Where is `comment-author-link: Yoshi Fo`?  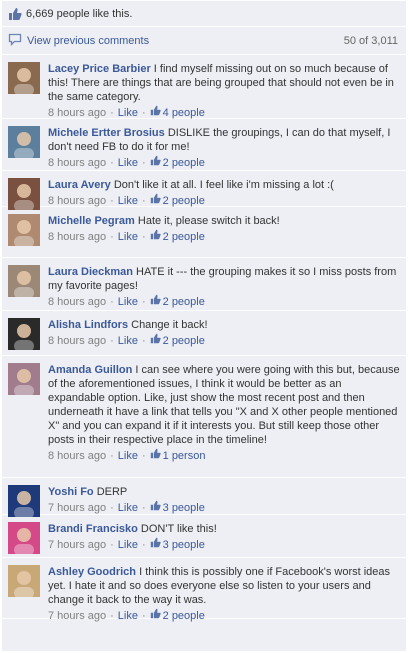
comment-author-link: Yoshi Fo is located at coordinates (71, 492).